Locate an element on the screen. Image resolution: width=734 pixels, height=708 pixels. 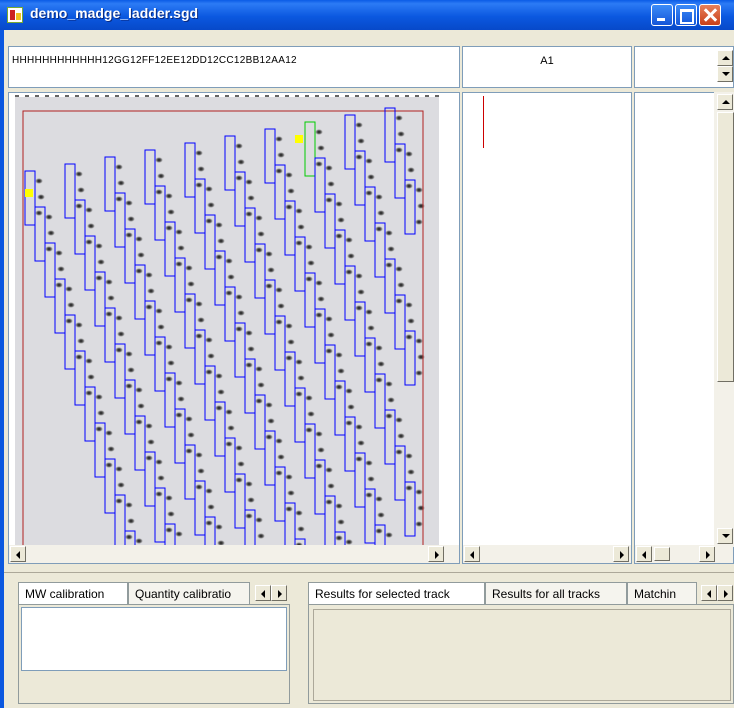
splitter is located at coordinates (369, 572).